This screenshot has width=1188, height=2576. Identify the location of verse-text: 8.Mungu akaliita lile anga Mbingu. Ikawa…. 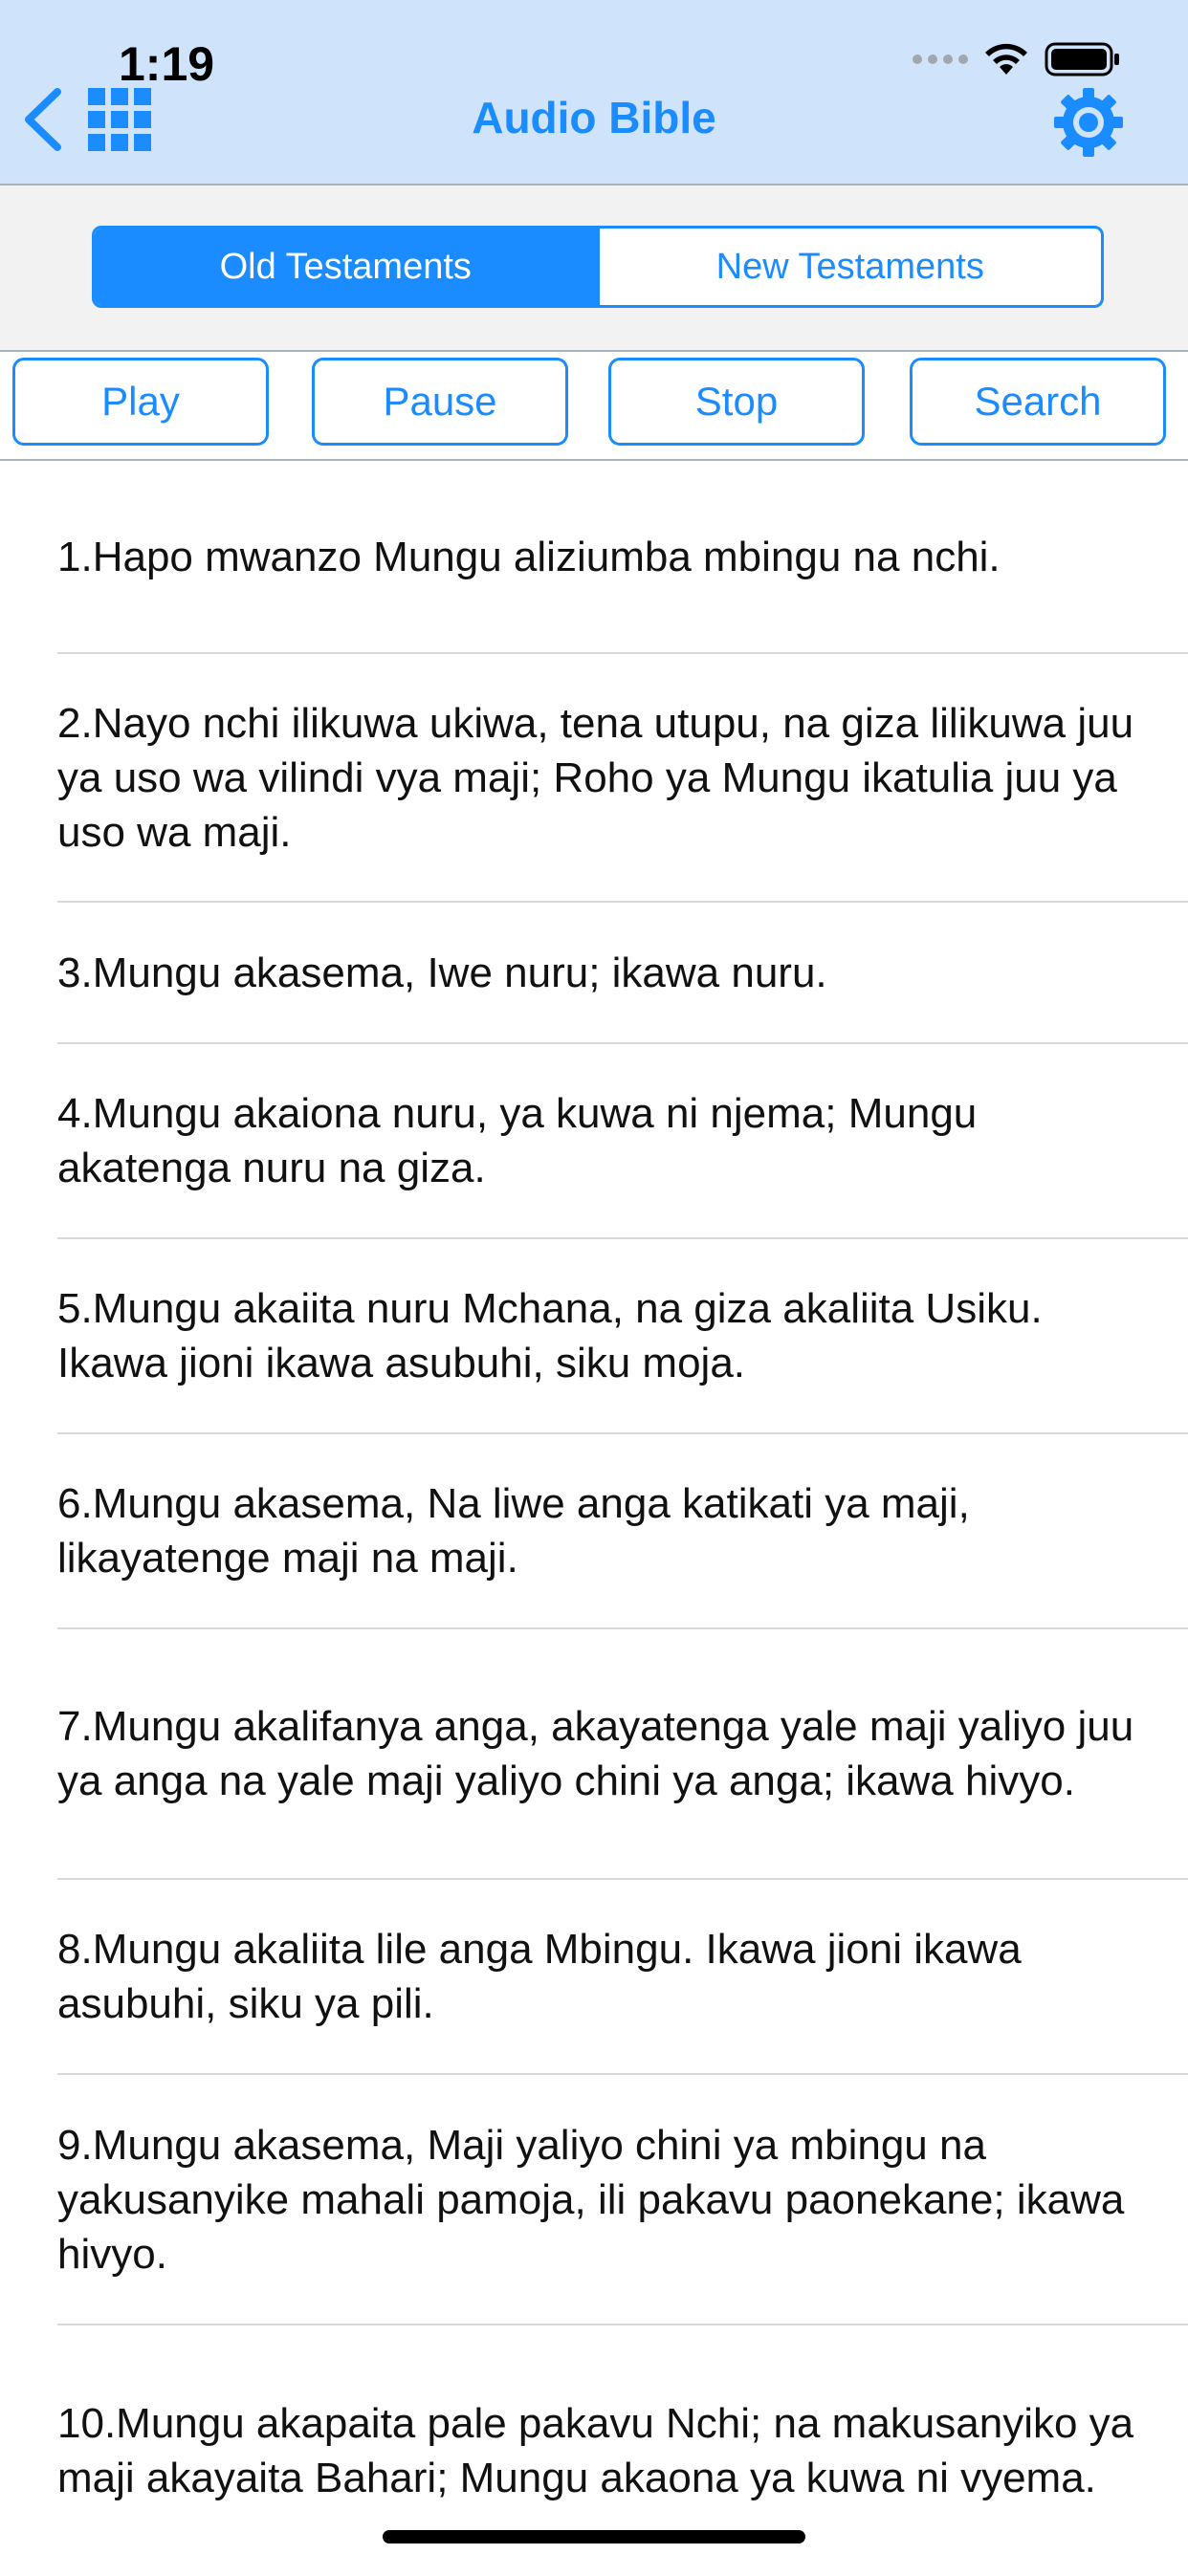
(539, 1977).